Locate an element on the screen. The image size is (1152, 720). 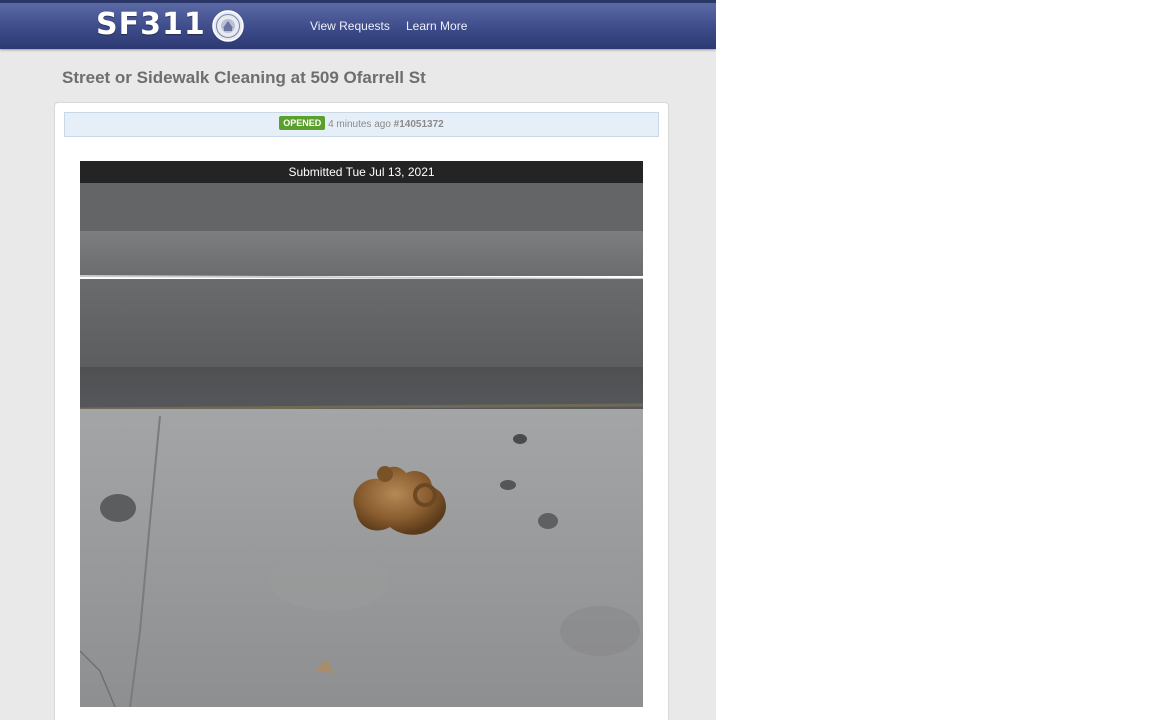
nav-learn-more-link: Learn More is located at coordinates (436, 26).